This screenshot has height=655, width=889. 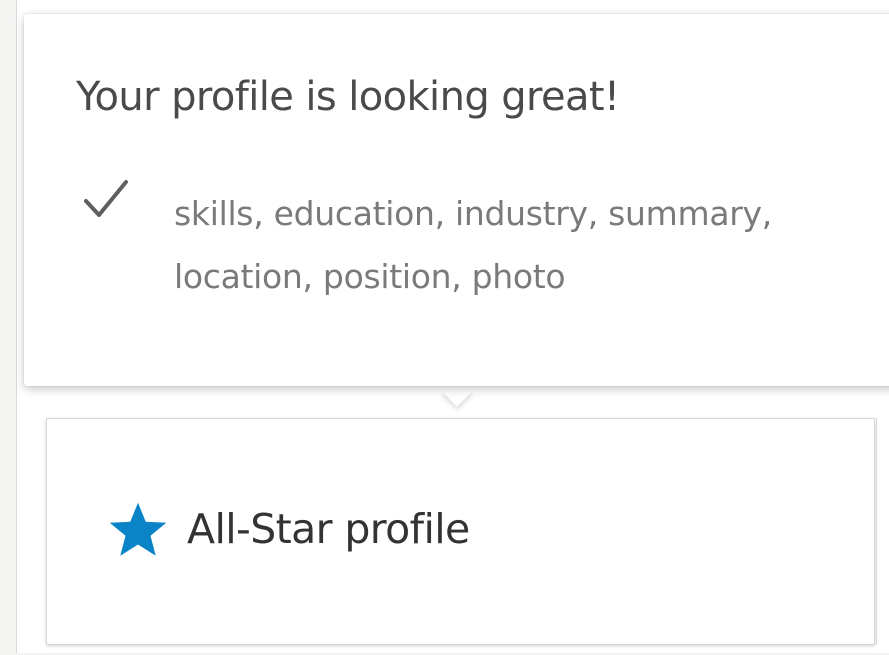 What do you see at coordinates (328, 529) in the screenshot?
I see `profile-strength-label: All-Star profile` at bounding box center [328, 529].